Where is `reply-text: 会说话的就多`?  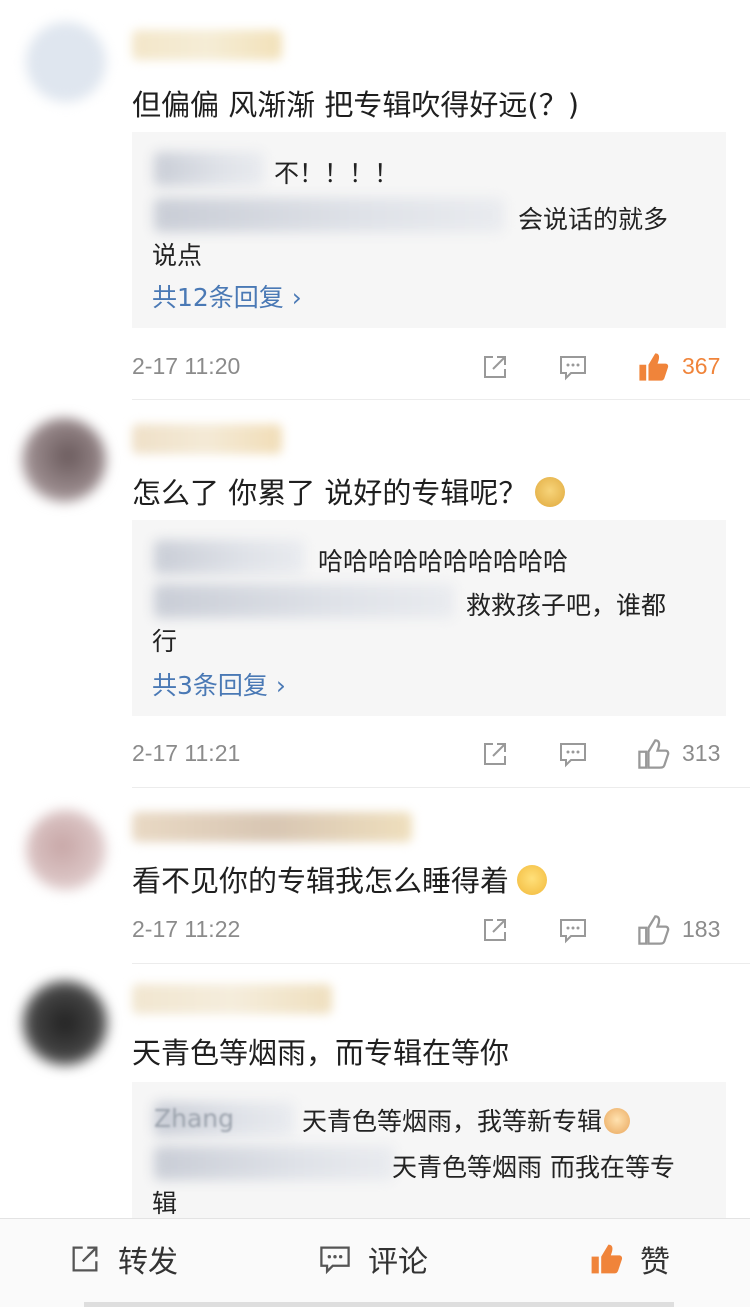
reply-text: 会说话的就多 is located at coordinates (593, 219).